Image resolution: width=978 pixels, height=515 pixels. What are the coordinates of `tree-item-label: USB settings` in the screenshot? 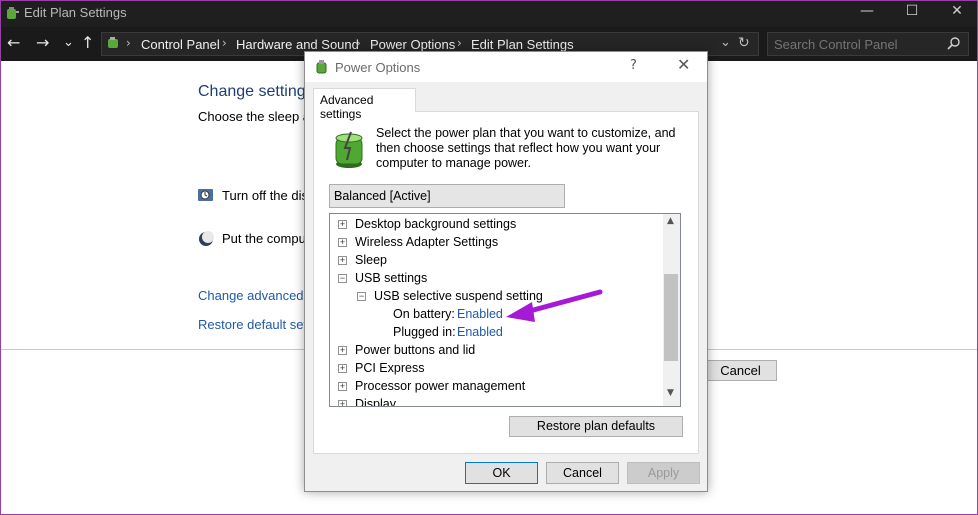 It's located at (391, 278).